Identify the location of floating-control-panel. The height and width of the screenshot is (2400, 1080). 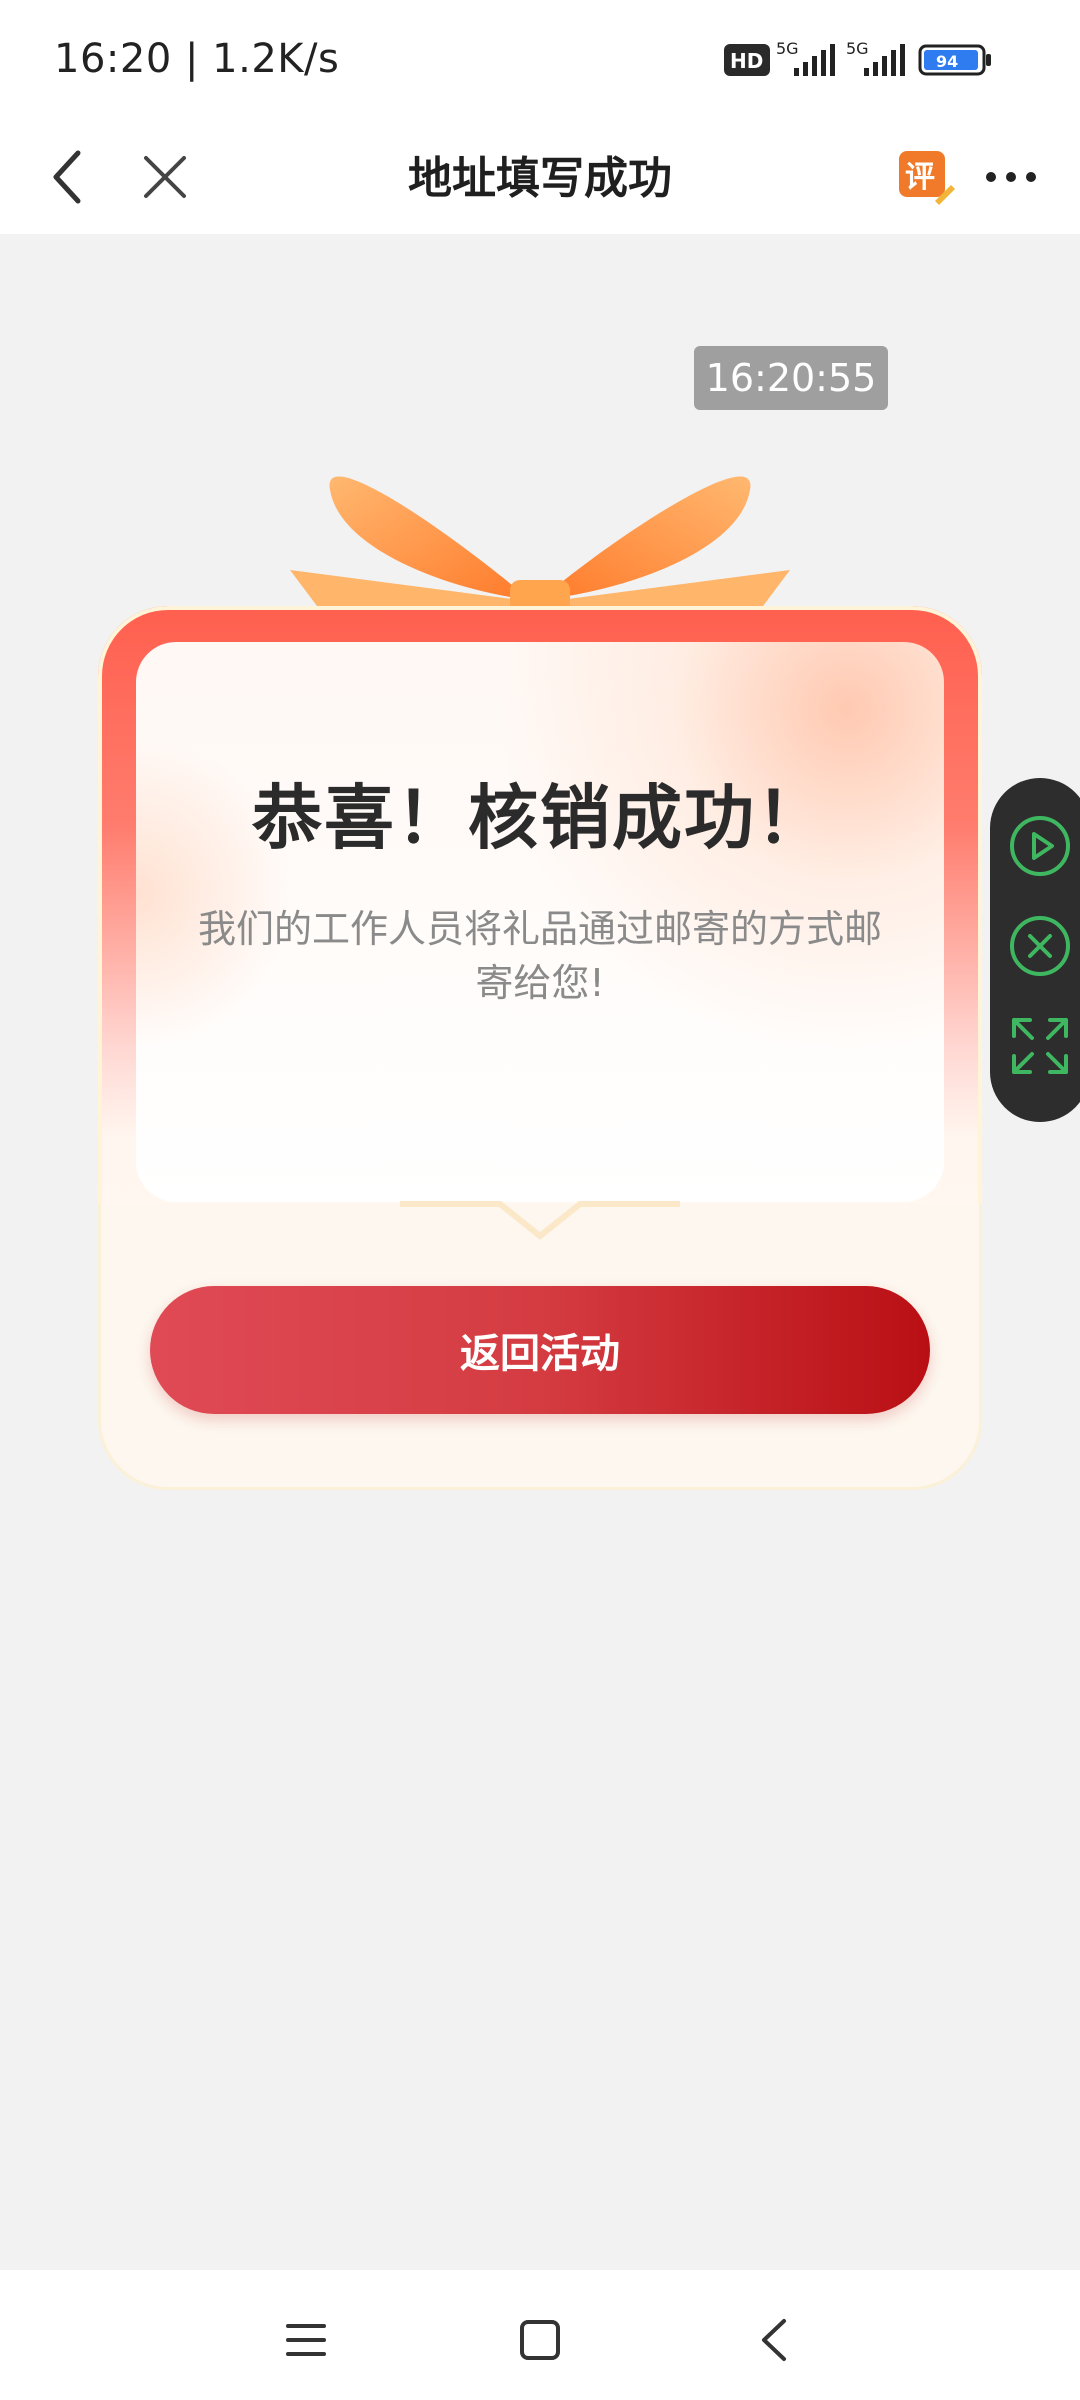
(1035, 950).